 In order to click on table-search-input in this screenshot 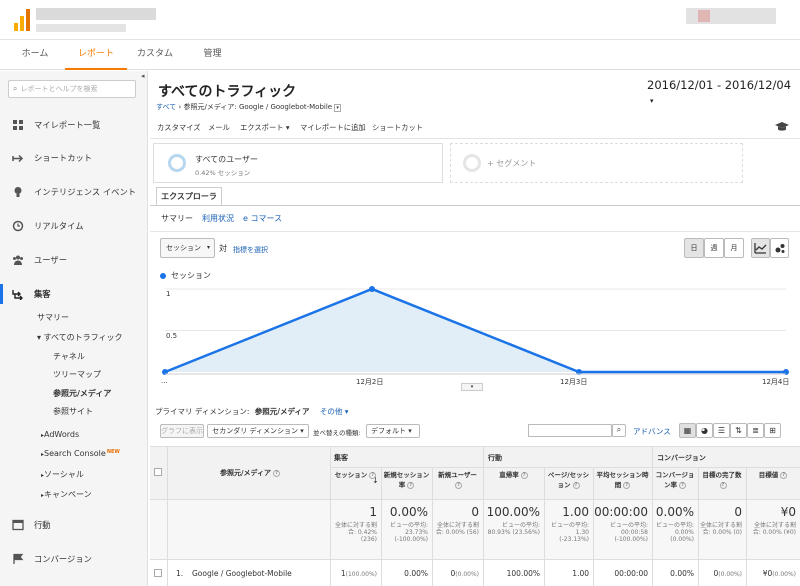, I will do `click(570, 430)`.